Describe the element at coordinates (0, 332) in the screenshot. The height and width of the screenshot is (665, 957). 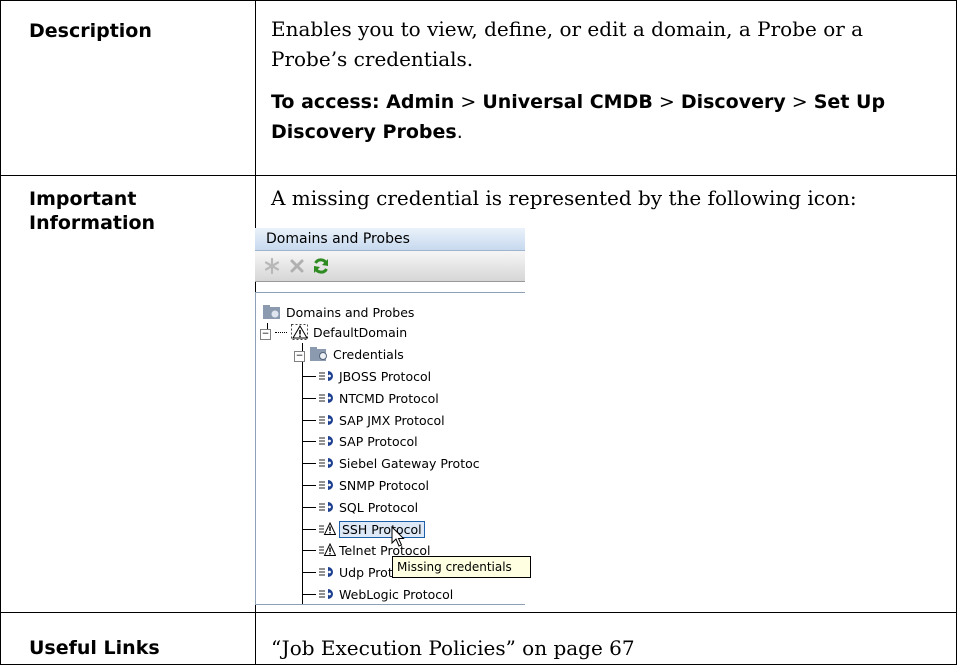
I see `table-border-left` at that location.